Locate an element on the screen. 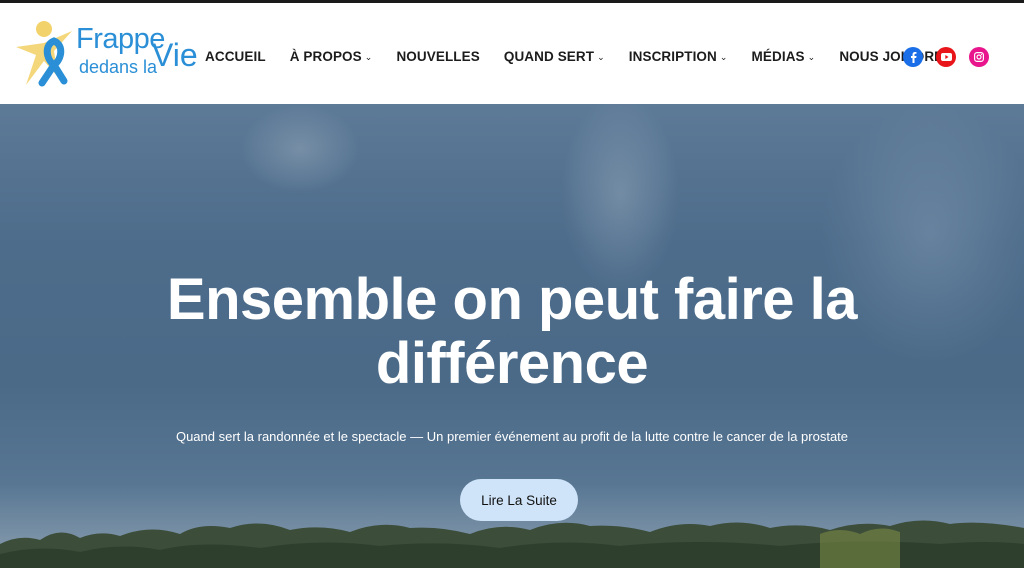  nav-label: NOUVELLES is located at coordinates (438, 56).